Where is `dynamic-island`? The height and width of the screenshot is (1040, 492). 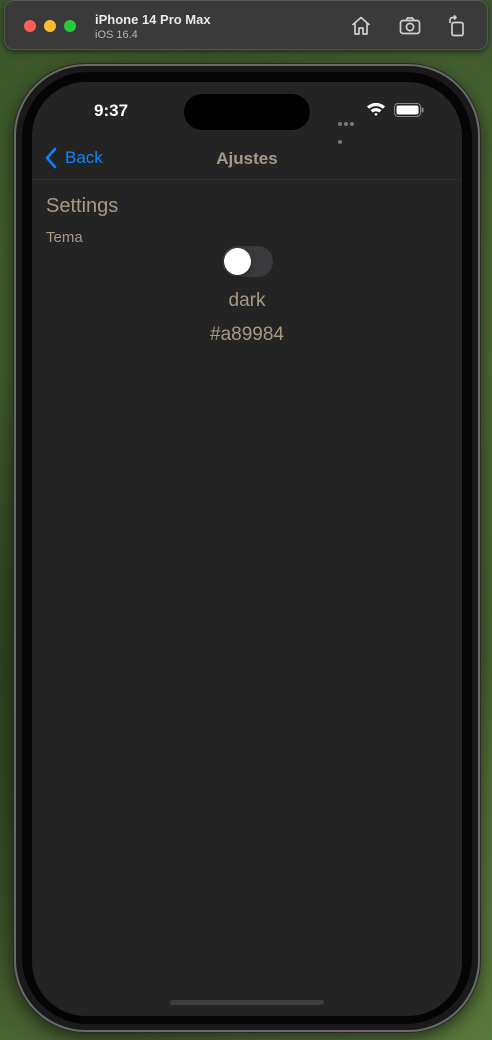 dynamic-island is located at coordinates (247, 112).